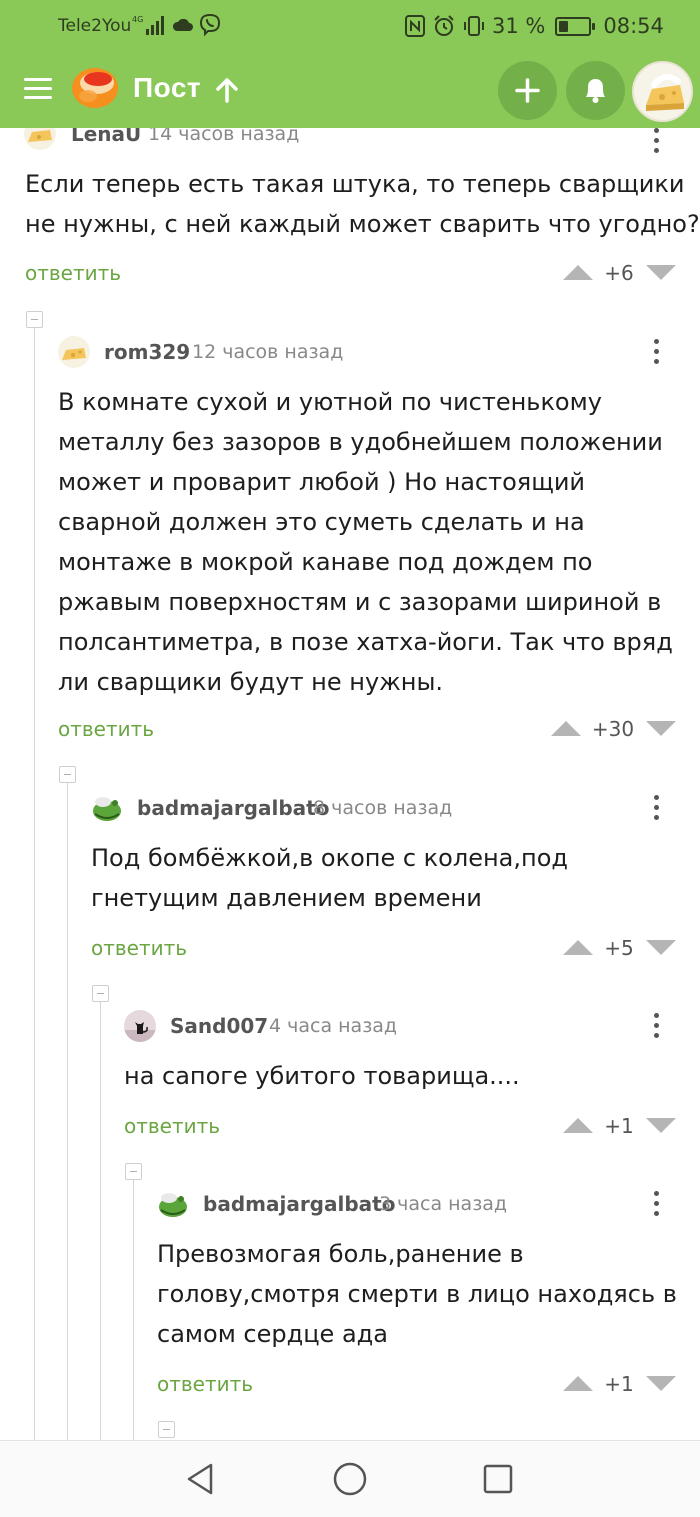 The width and height of the screenshot is (700, 1517). What do you see at coordinates (633, 26) in the screenshot?
I see `clock: 08:54` at bounding box center [633, 26].